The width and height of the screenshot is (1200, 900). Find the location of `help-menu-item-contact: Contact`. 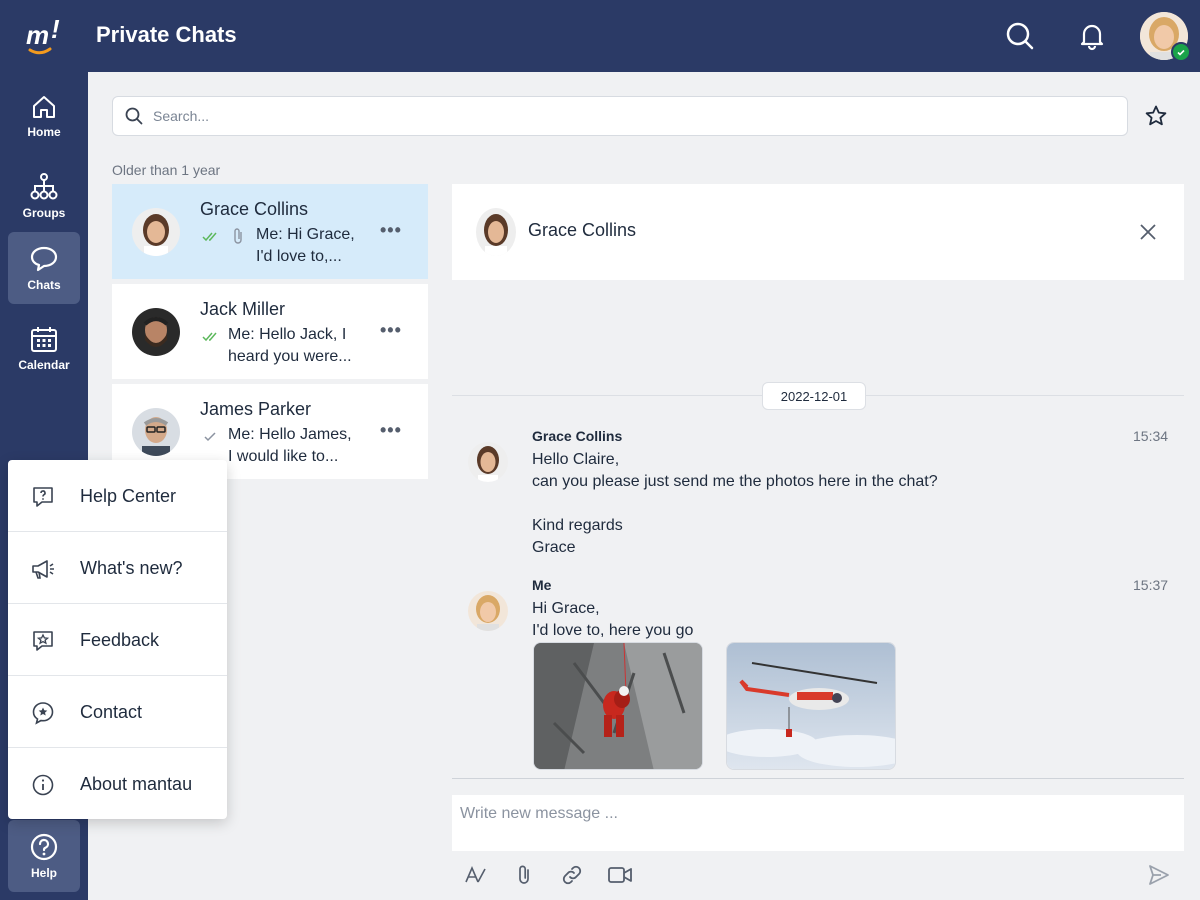

help-menu-item-contact: Contact is located at coordinates (117, 712).